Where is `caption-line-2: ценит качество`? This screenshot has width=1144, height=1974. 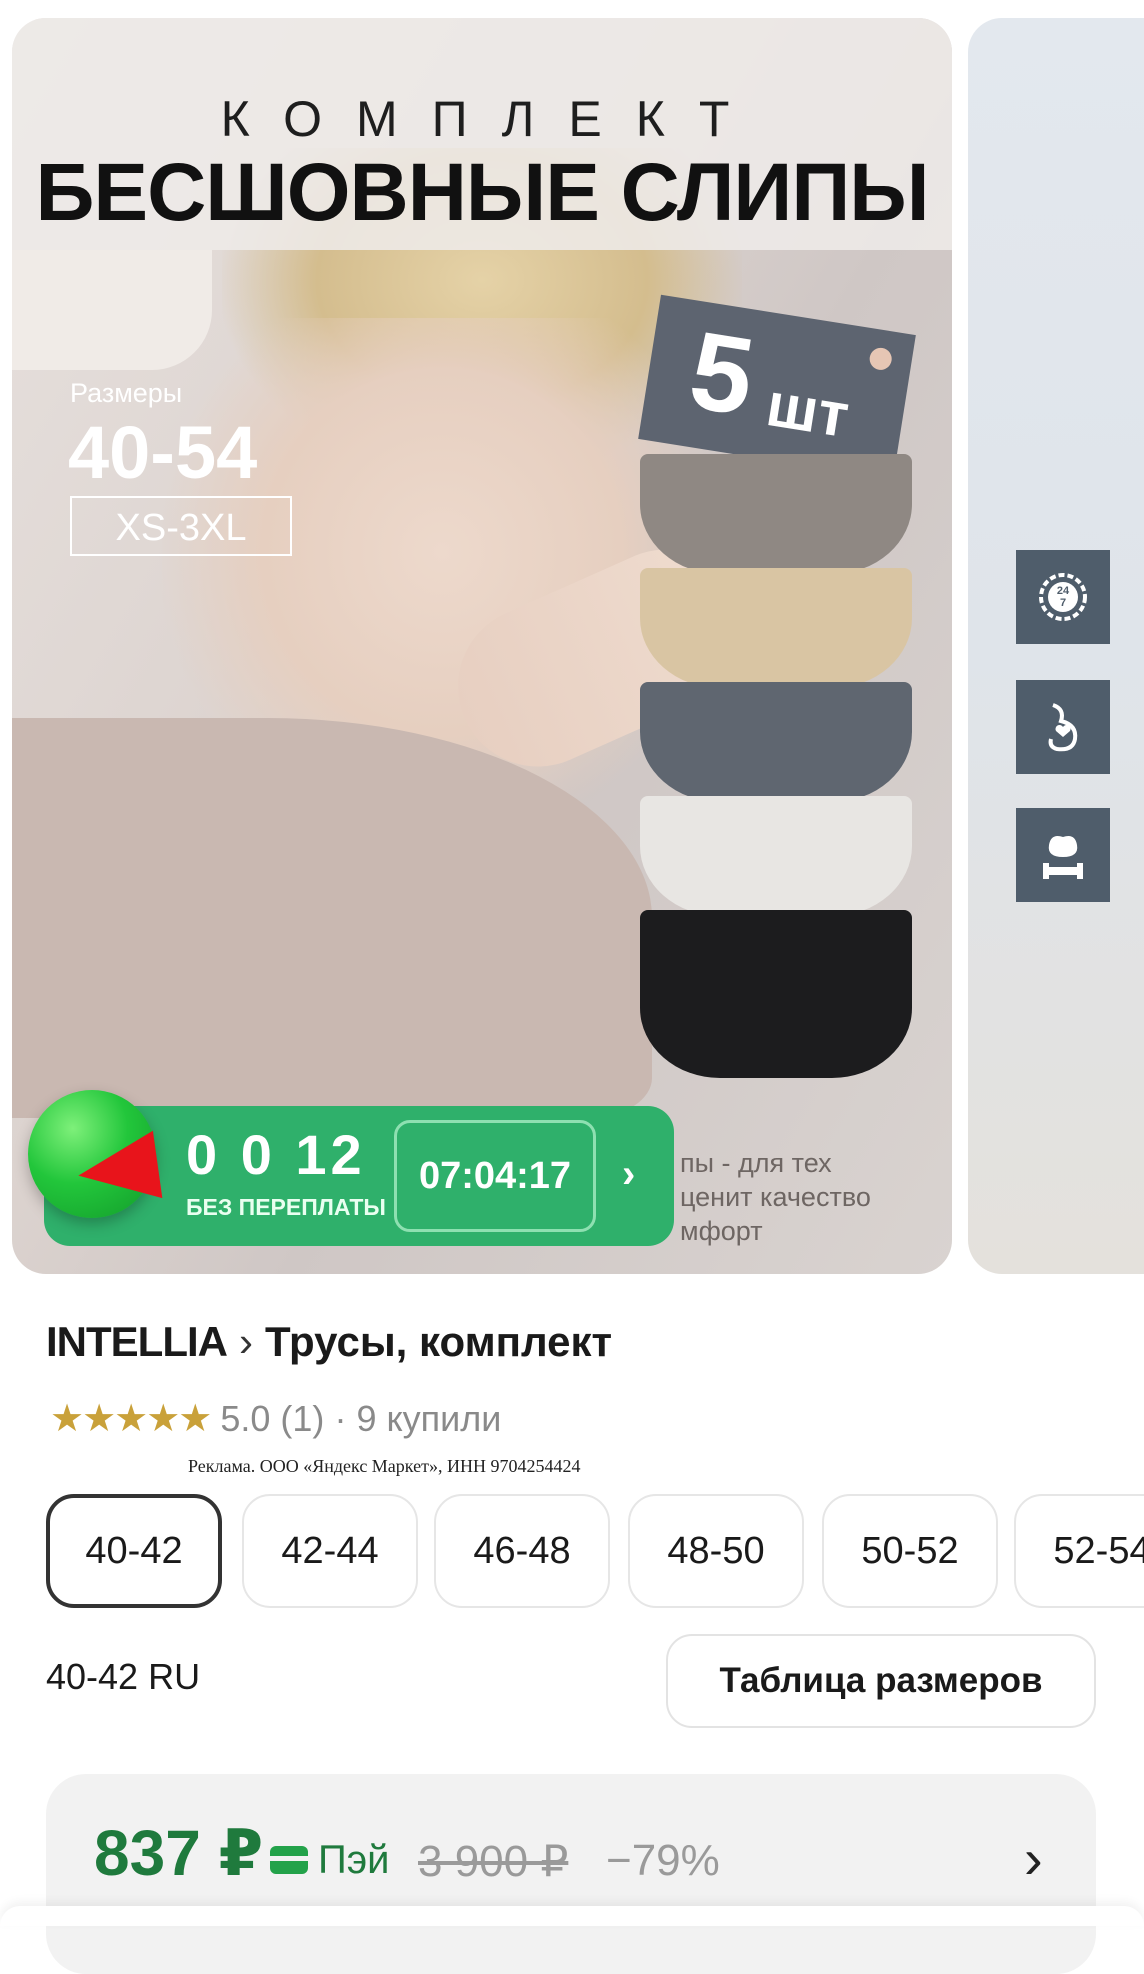
caption-line-2: ценит качество is located at coordinates (775, 1197).